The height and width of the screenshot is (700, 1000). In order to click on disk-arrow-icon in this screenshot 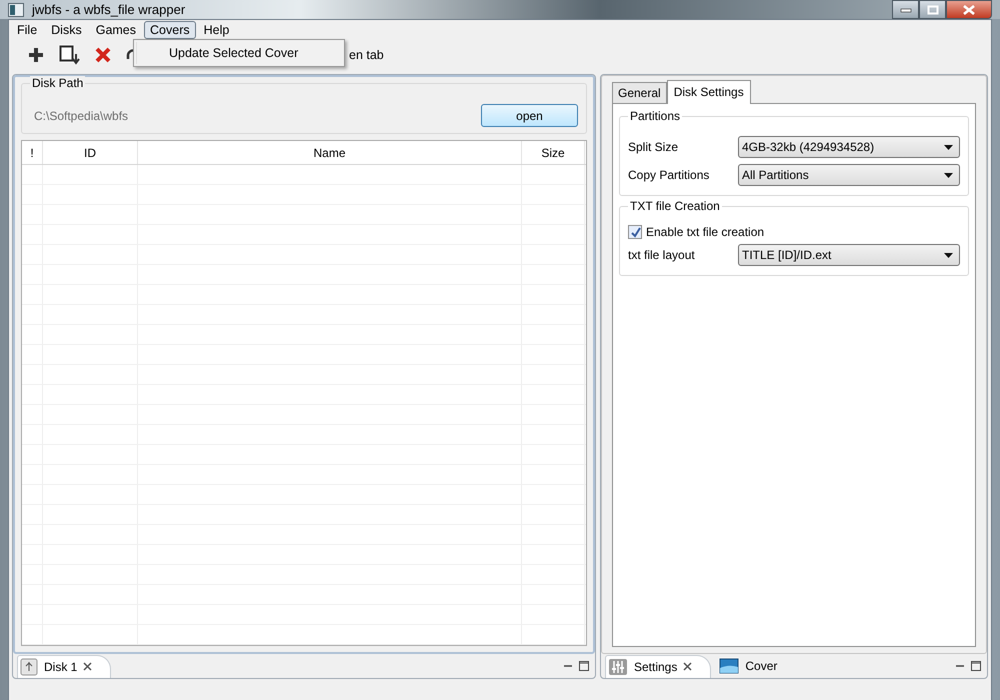, I will do `click(70, 55)`.